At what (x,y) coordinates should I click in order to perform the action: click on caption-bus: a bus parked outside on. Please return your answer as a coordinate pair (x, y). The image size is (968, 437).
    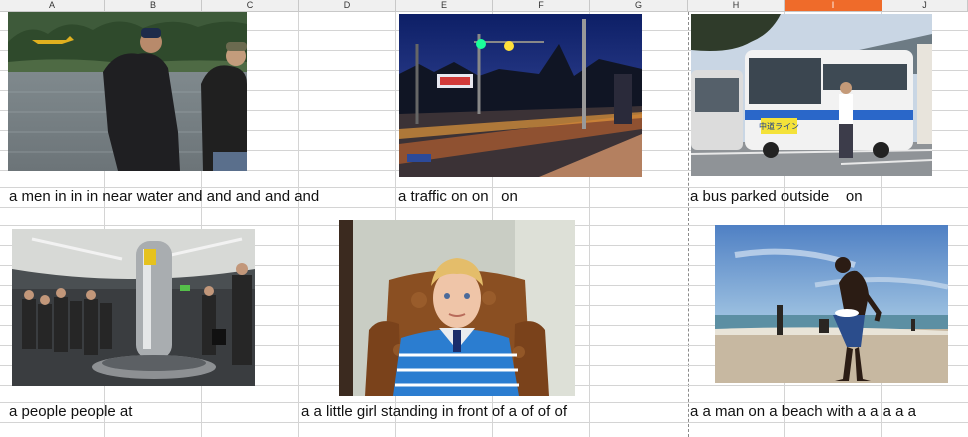
    Looking at the image, I should click on (776, 197).